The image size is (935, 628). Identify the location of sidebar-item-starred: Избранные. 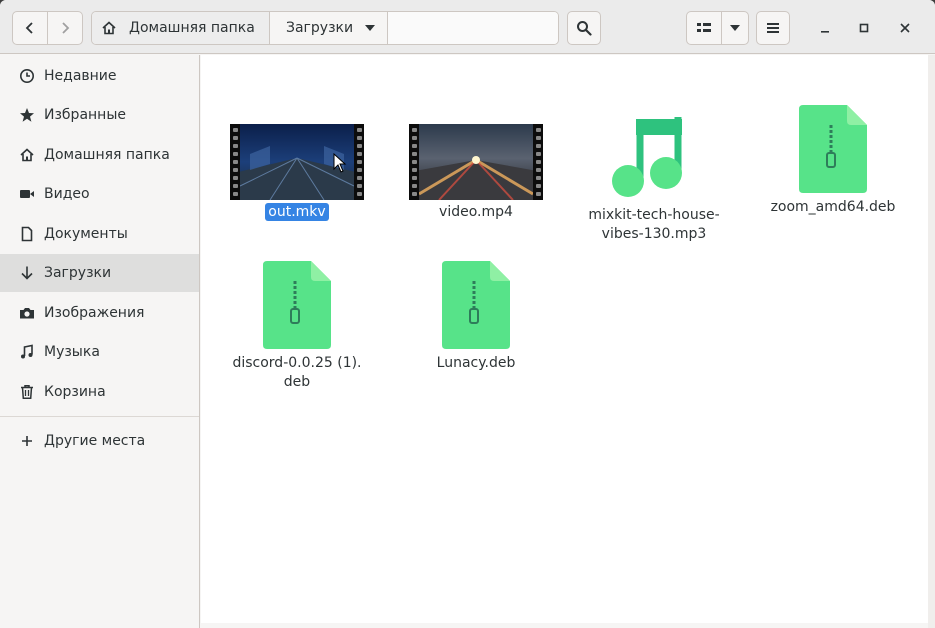
(99, 115).